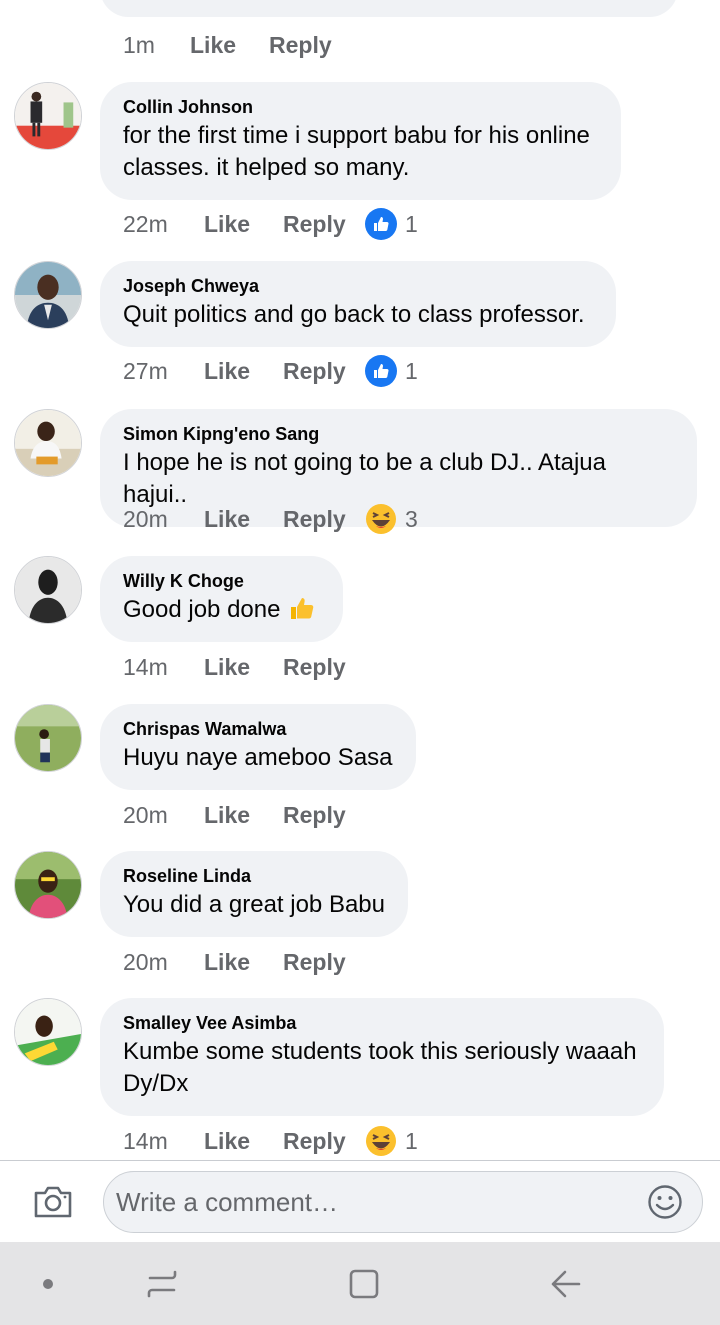  Describe the element at coordinates (258, 757) in the screenshot. I see `comment-text: Huyu naye ameboo Sasa` at that location.